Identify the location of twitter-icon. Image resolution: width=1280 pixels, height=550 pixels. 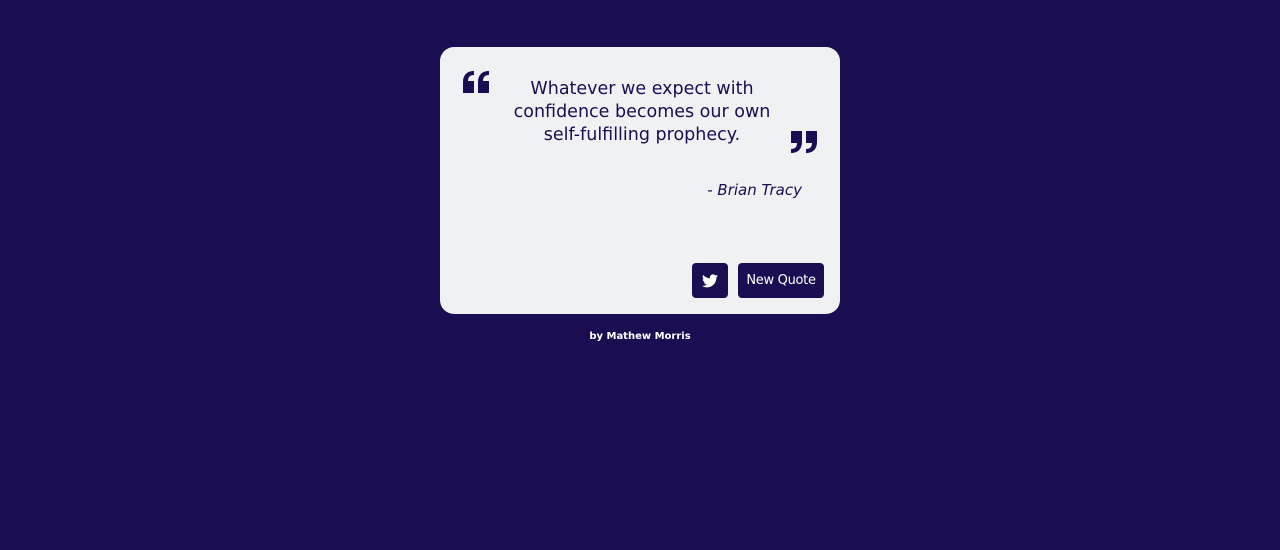
(710, 280).